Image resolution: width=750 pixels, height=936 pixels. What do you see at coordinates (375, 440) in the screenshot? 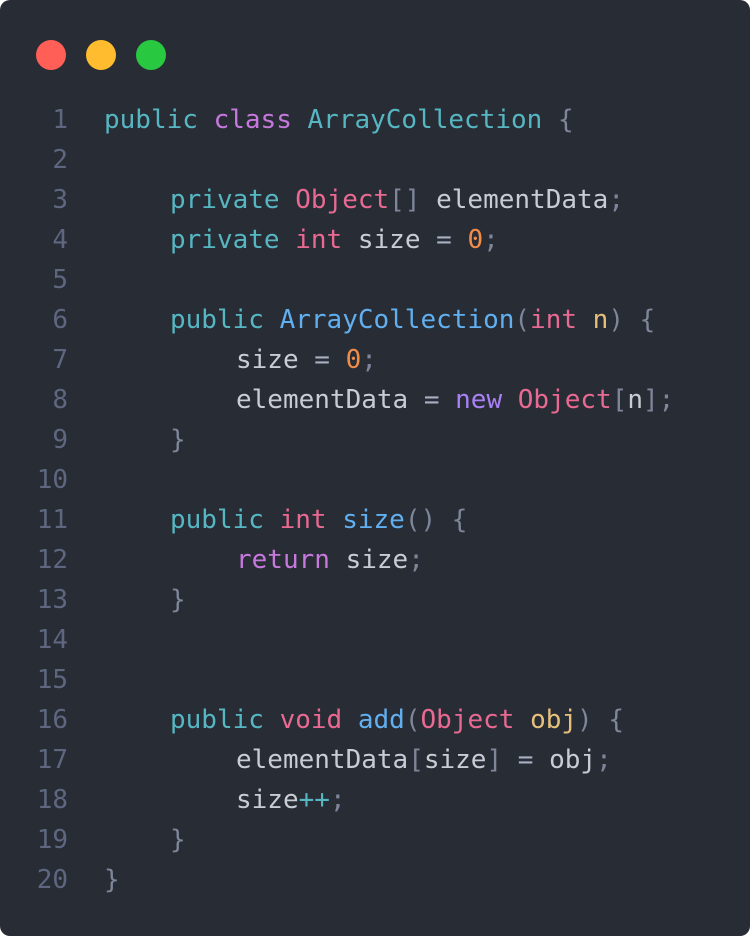
I see `code-line: 9}` at bounding box center [375, 440].